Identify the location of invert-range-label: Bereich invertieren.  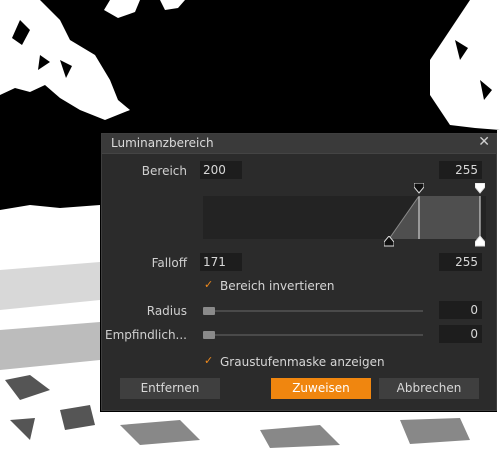
(277, 286).